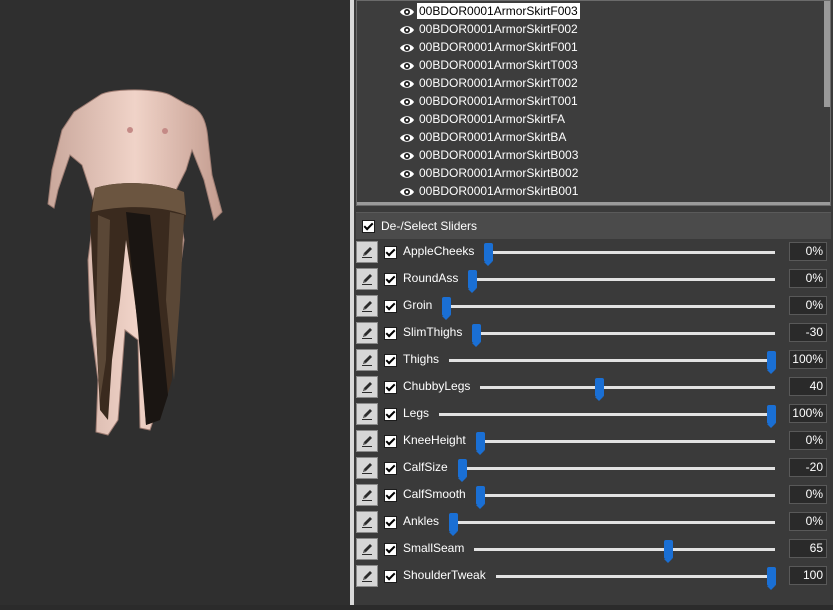  Describe the element at coordinates (593, 203) in the screenshot. I see `tree-horizontal-scrollbar` at that location.